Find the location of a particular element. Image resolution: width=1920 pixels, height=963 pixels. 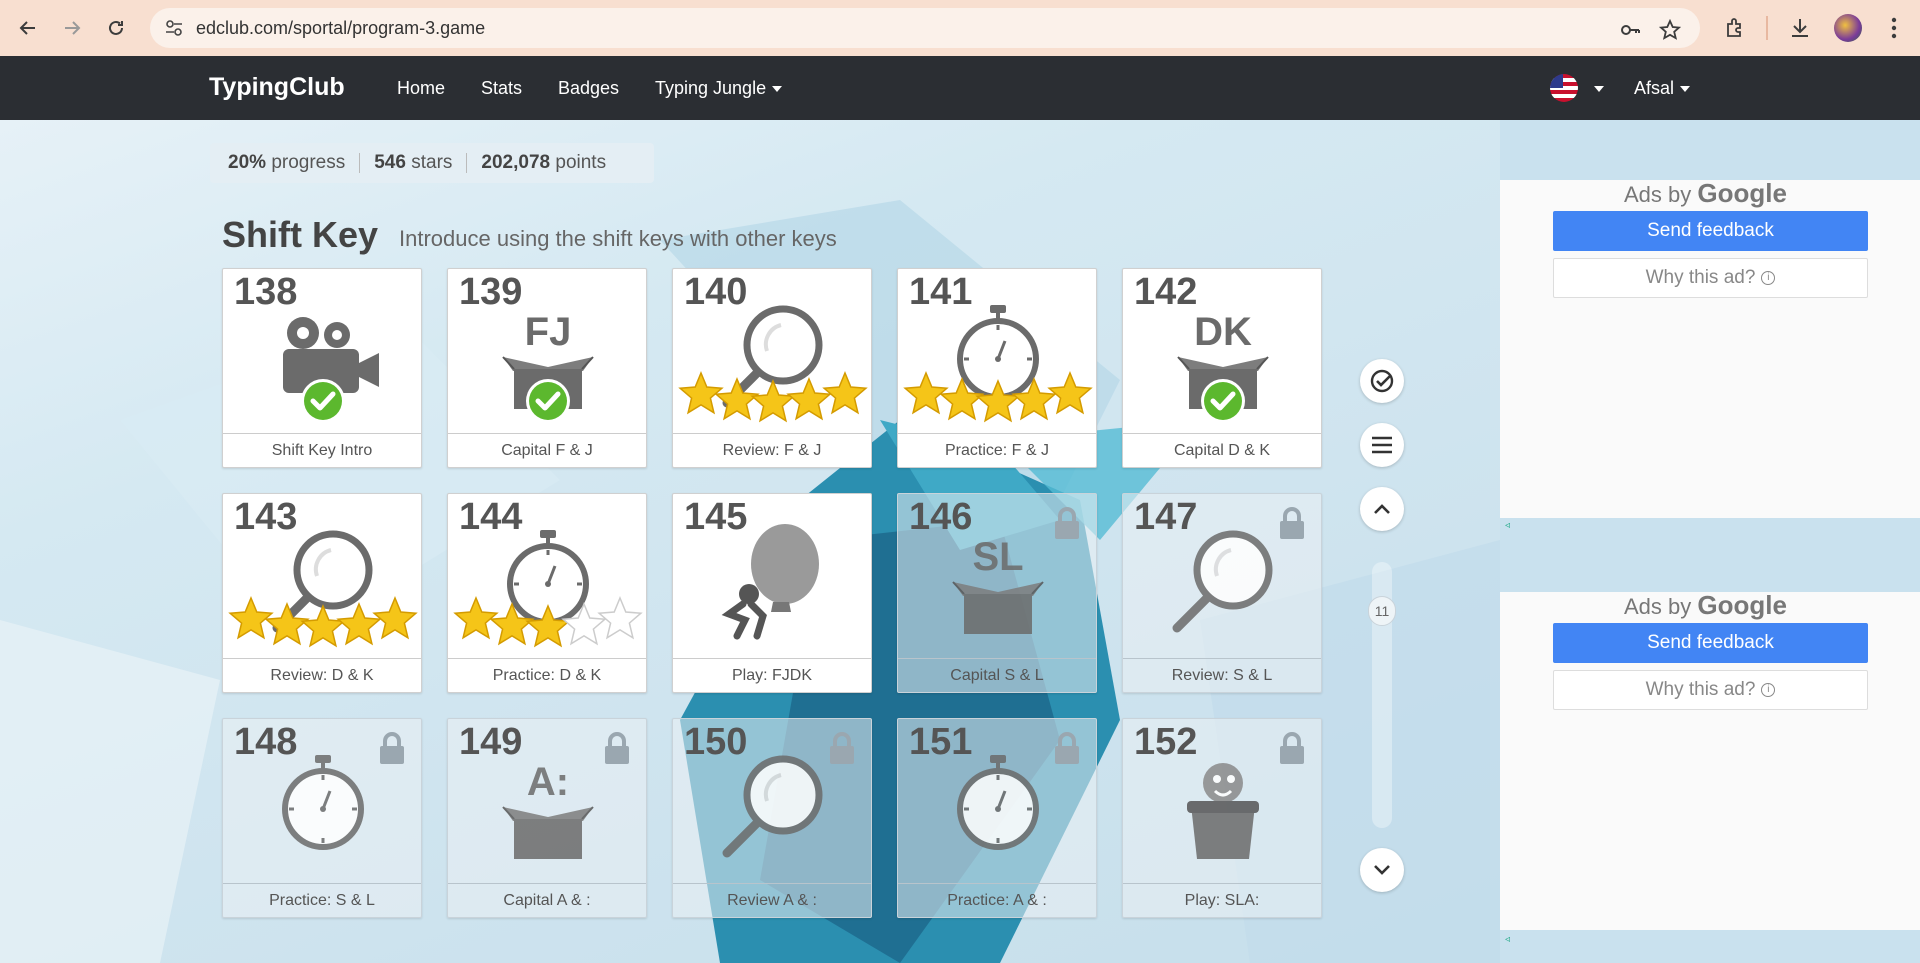

user-menu: Afsal is located at coordinates (1662, 88).